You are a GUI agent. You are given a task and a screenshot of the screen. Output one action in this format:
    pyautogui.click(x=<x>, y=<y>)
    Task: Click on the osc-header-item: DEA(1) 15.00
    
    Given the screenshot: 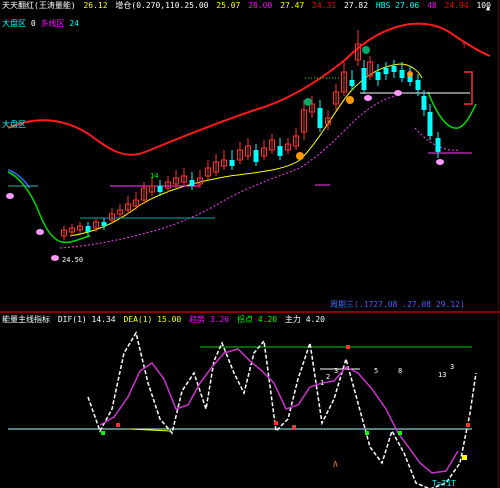 What is the action you would take?
    pyautogui.click(x=152, y=319)
    